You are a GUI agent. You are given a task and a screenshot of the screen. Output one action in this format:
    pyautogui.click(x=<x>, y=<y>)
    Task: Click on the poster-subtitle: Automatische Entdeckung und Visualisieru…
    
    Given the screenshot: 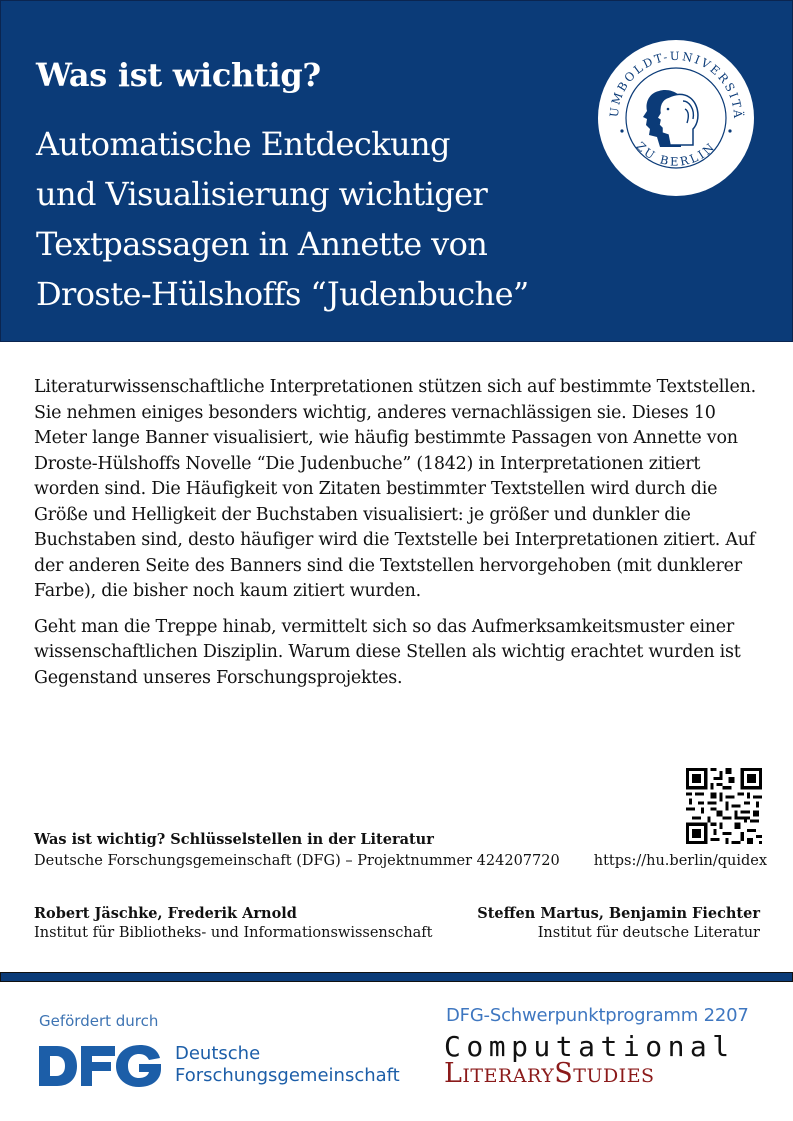 What is the action you would take?
    pyautogui.click(x=306, y=219)
    